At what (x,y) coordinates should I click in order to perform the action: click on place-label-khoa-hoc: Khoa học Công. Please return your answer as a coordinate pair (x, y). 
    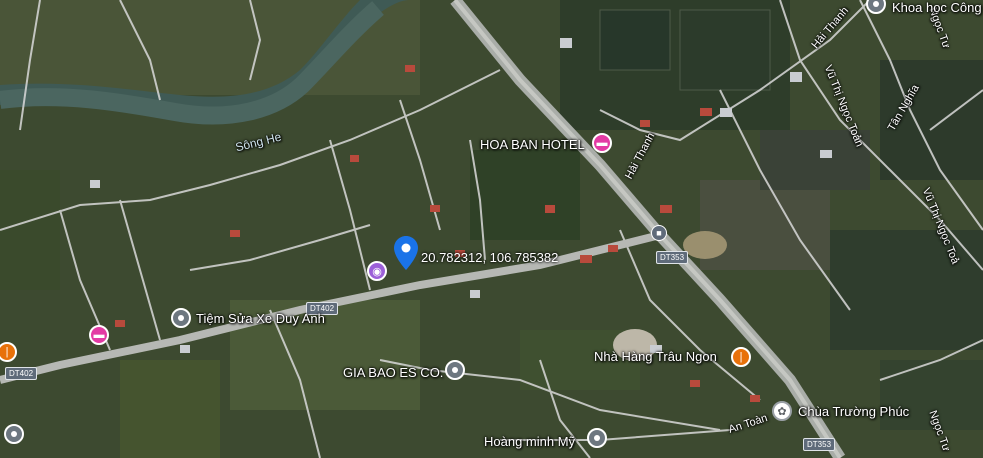
    Looking at the image, I should click on (937, 7).